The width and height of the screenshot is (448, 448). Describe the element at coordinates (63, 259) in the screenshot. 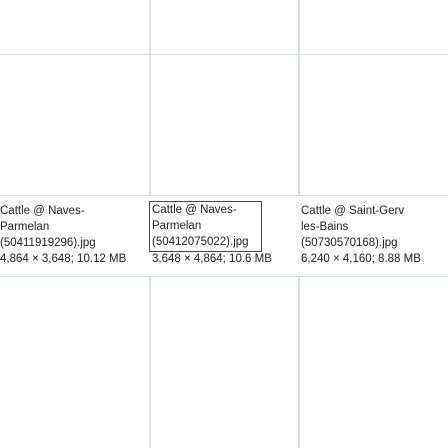

I see `file-meta: 4,864 × 3,648; 10.12 MB` at that location.